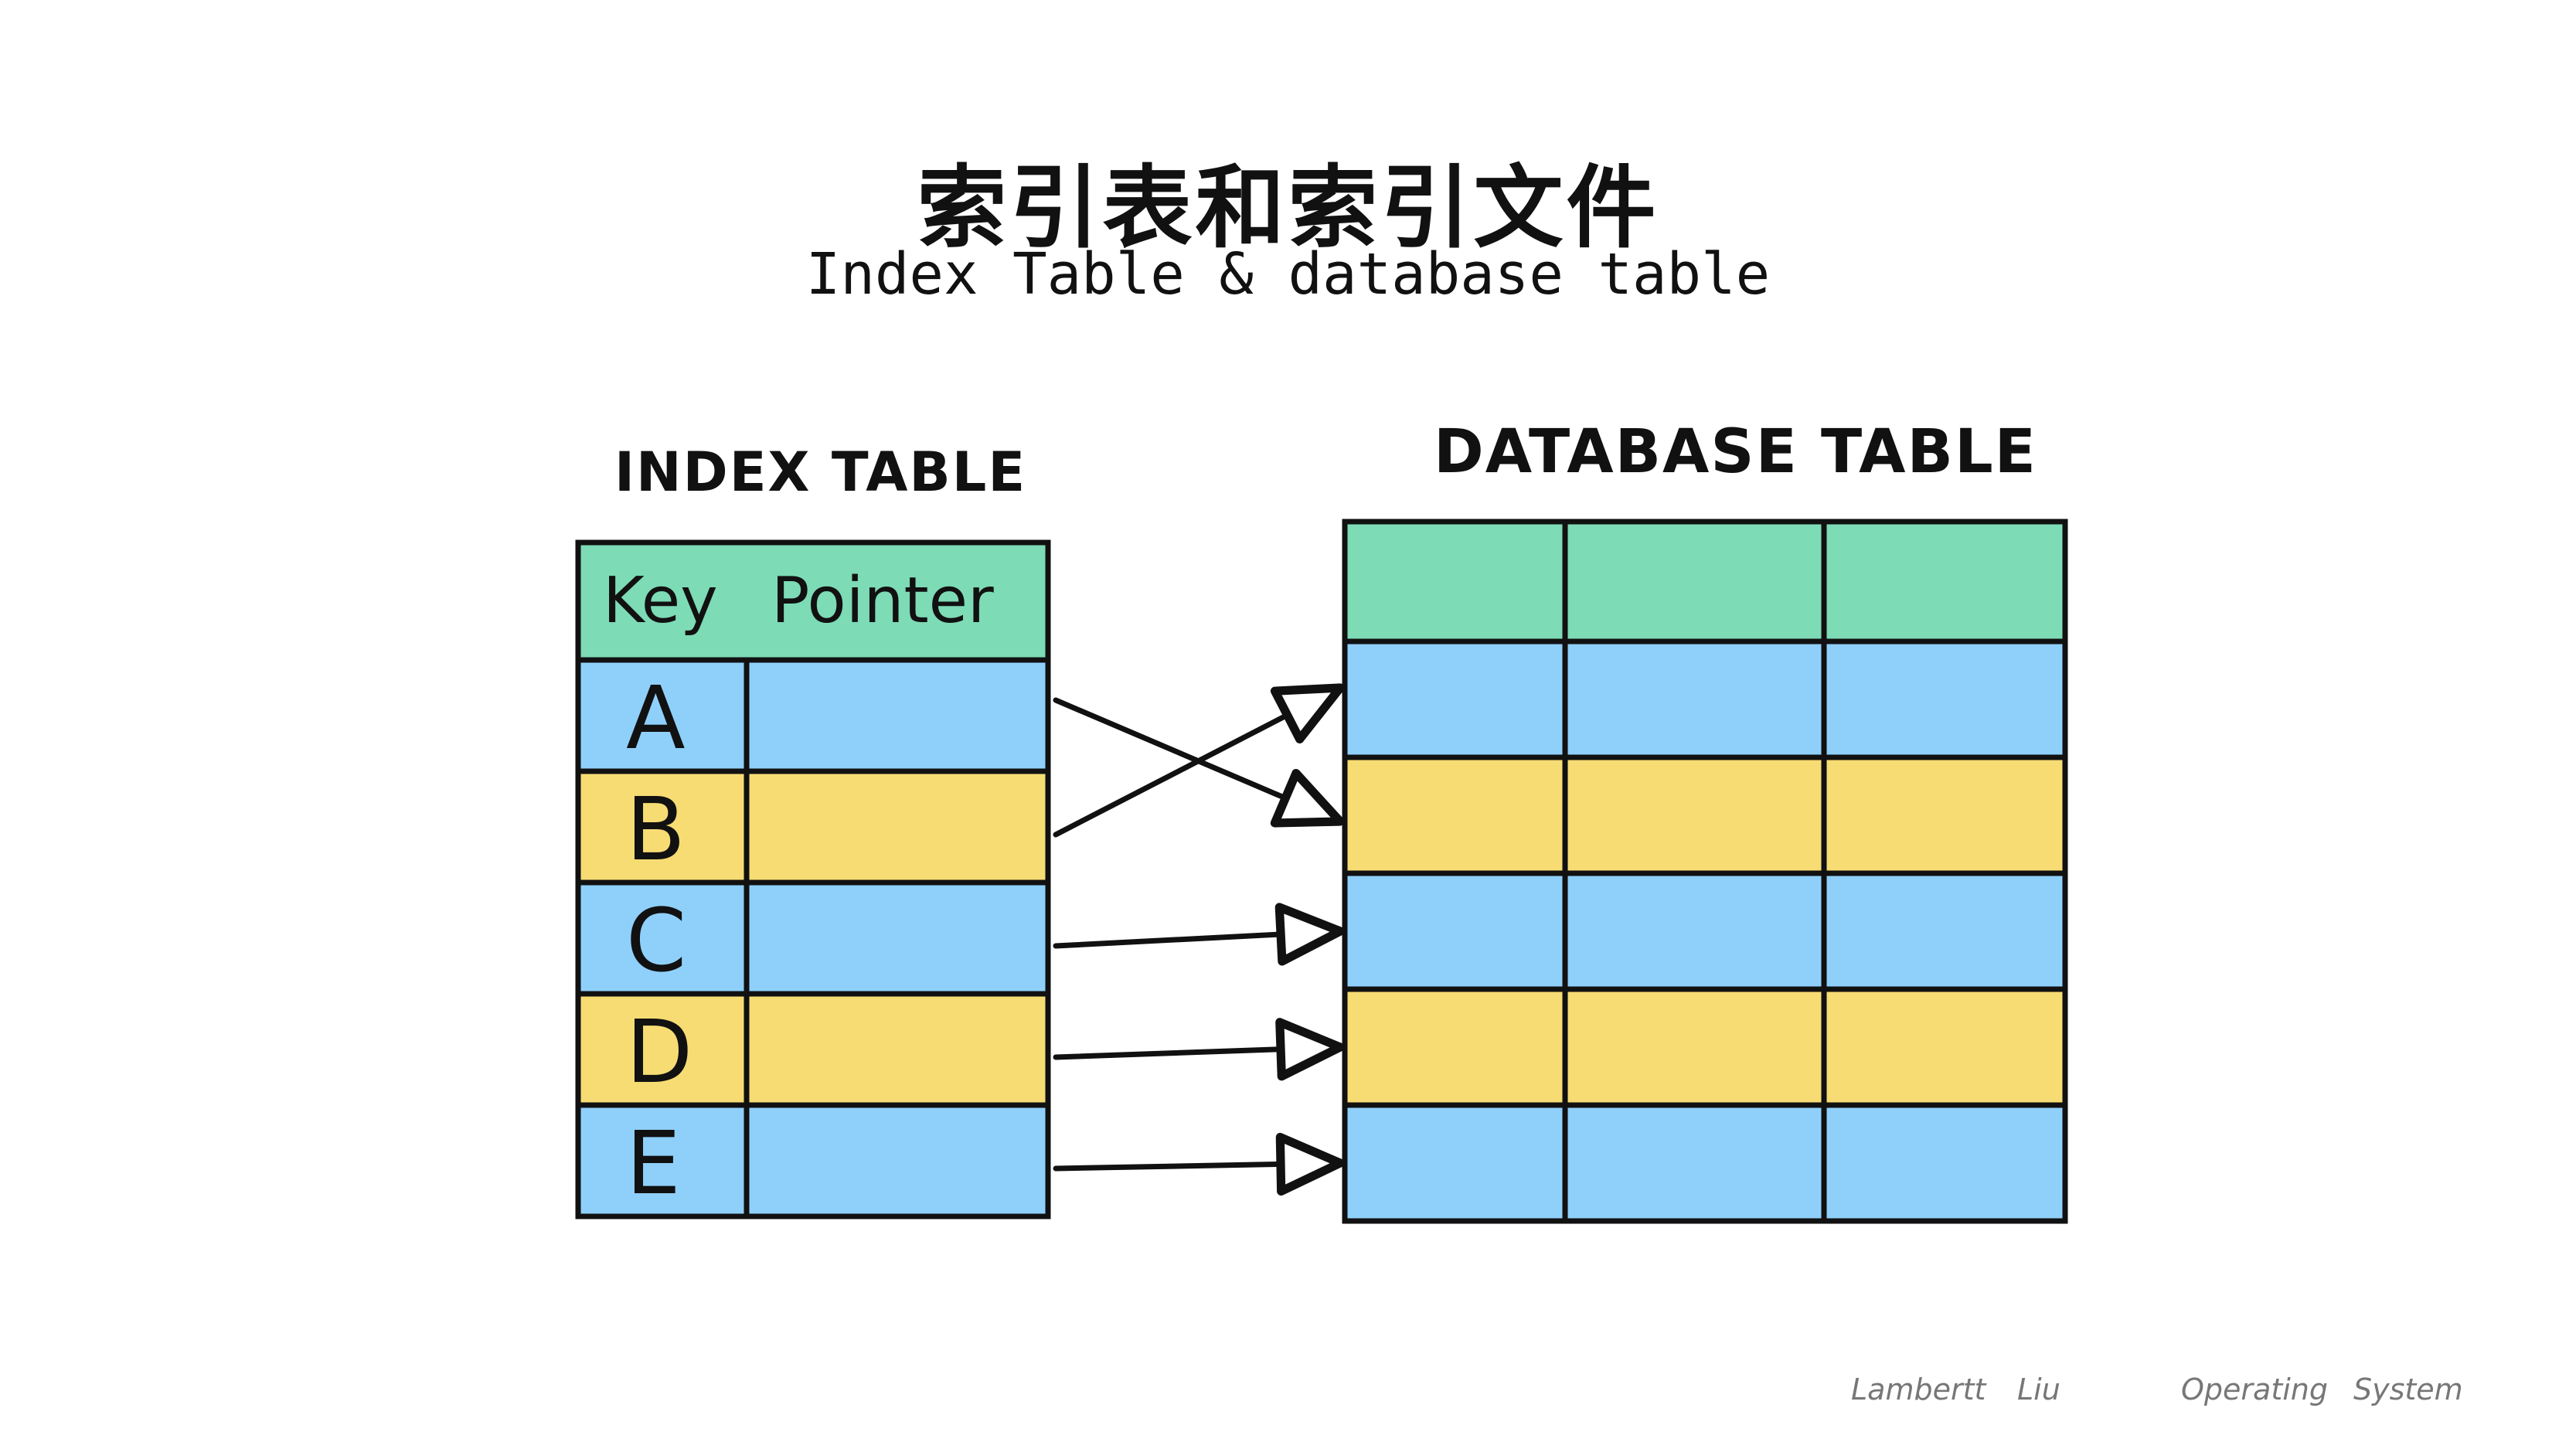 The height and width of the screenshot is (1449, 2576). I want to click on pointer-arrow-e, so click(1199, 1164).